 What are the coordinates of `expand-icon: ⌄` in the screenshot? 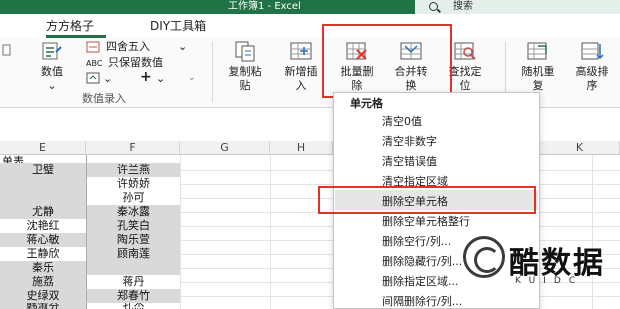 It's located at (192, 78).